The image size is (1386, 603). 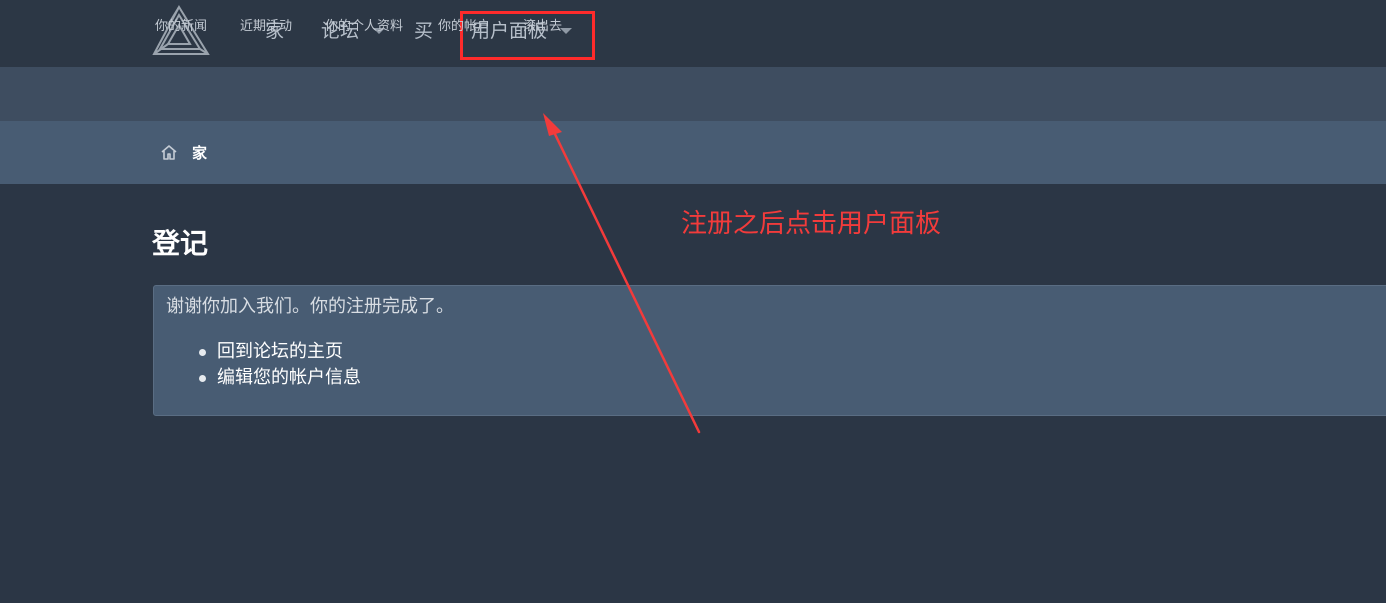 What do you see at coordinates (180, 243) in the screenshot?
I see `page-title: 登记` at bounding box center [180, 243].